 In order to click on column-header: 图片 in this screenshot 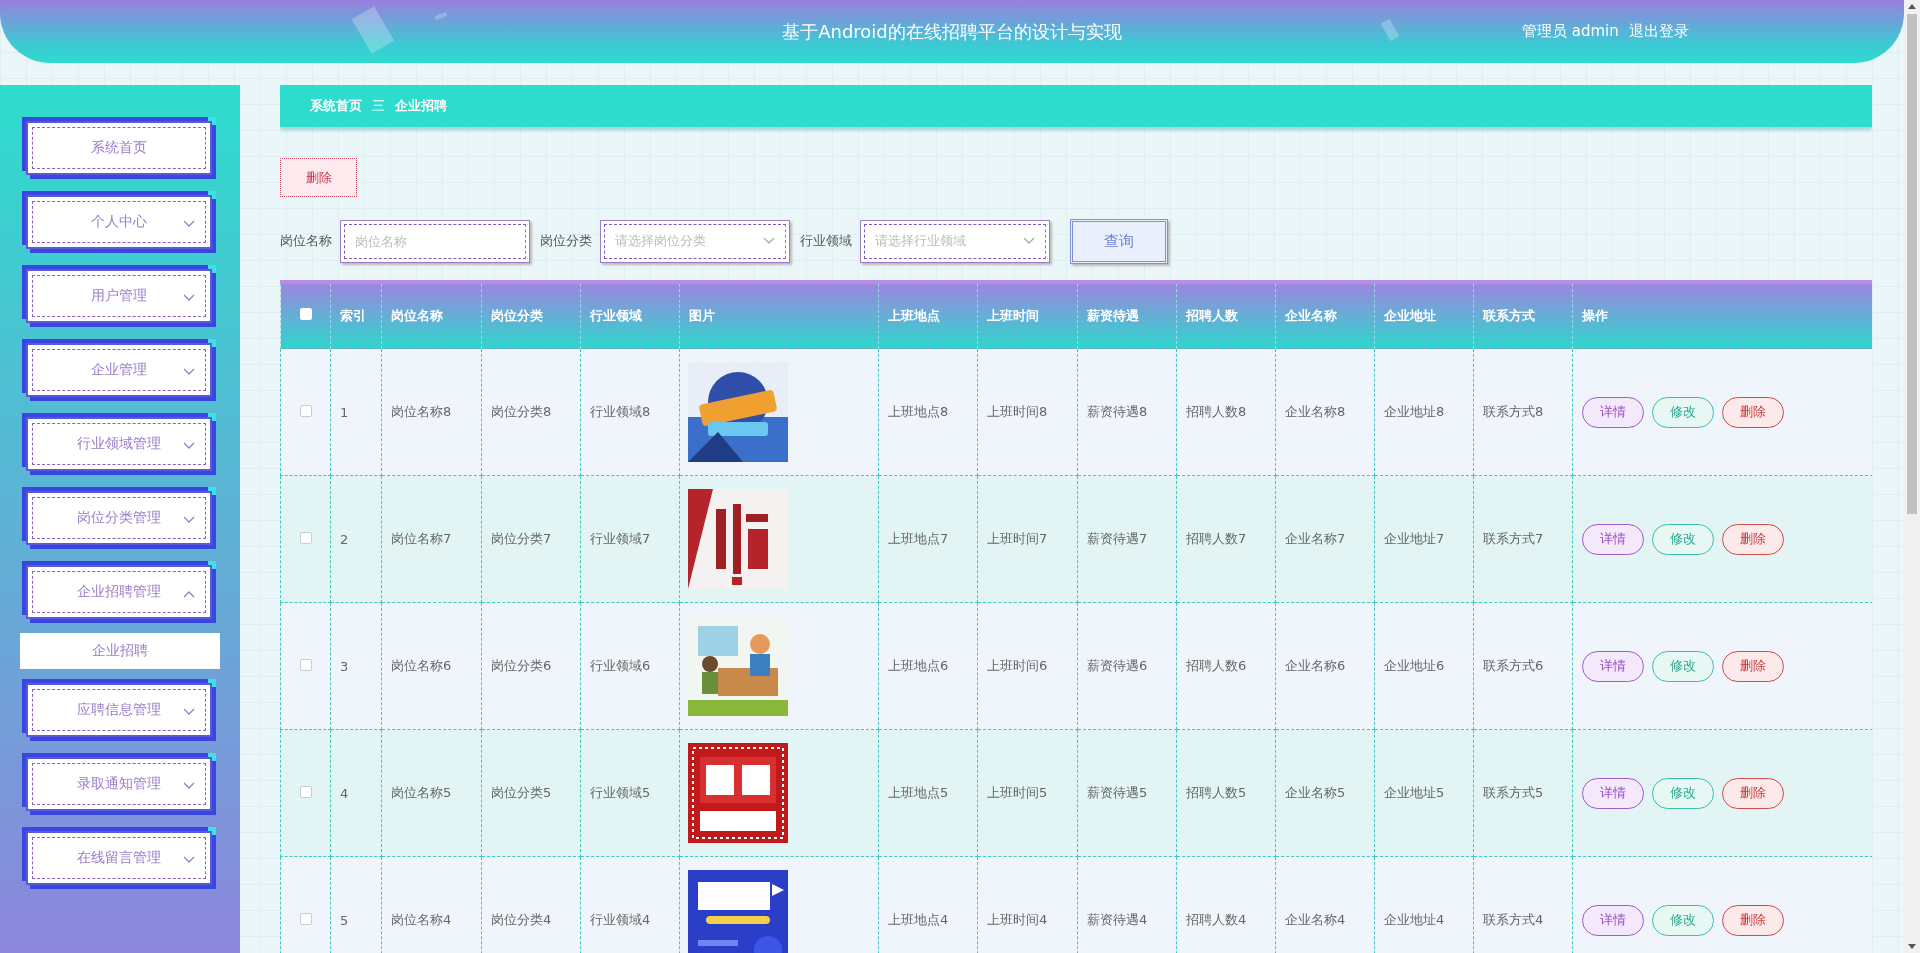, I will do `click(702, 315)`.